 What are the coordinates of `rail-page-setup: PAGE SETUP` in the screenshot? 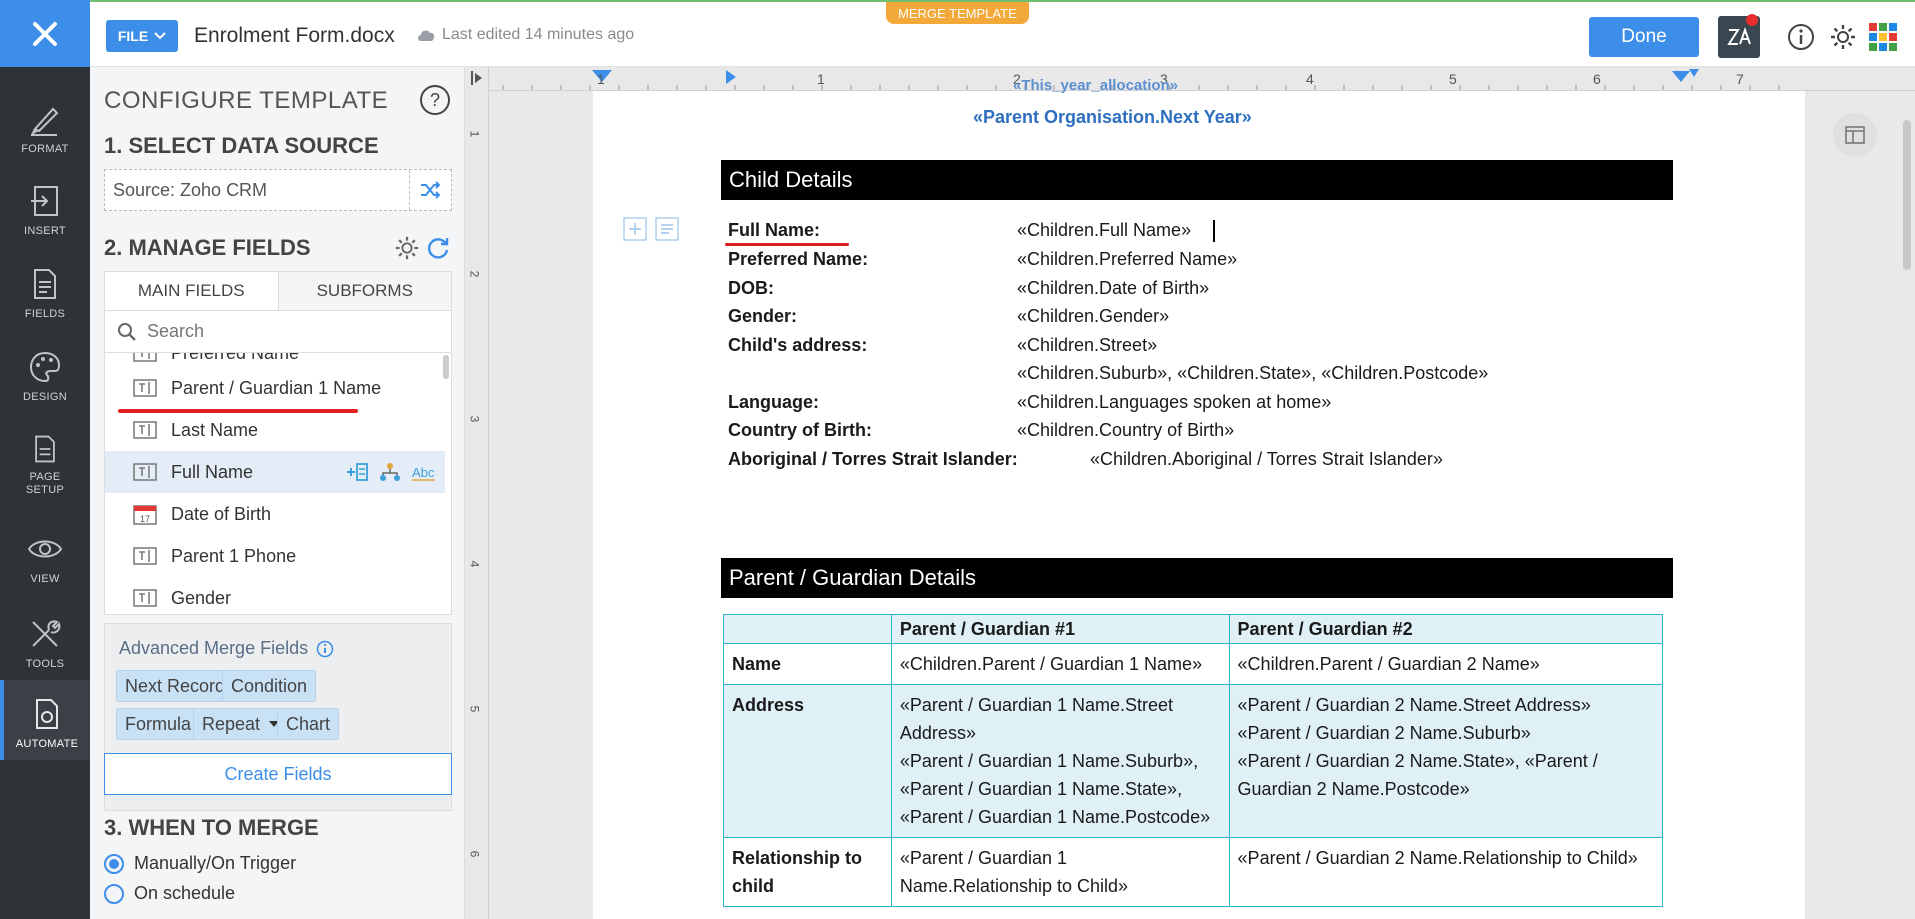 It's located at (45, 457).